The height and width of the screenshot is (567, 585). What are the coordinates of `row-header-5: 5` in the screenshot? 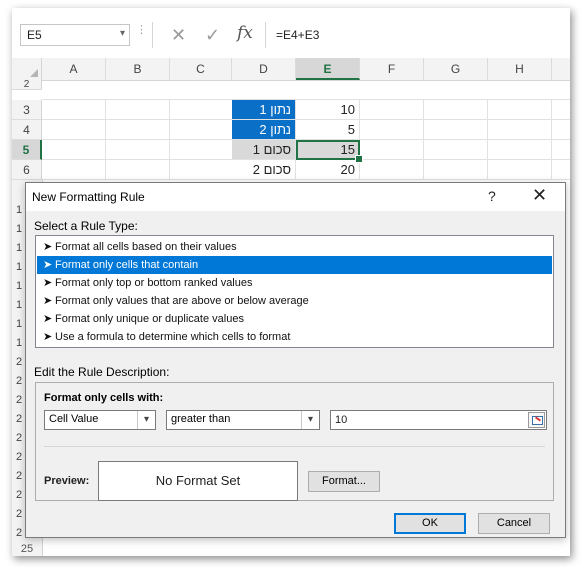 It's located at (27, 150).